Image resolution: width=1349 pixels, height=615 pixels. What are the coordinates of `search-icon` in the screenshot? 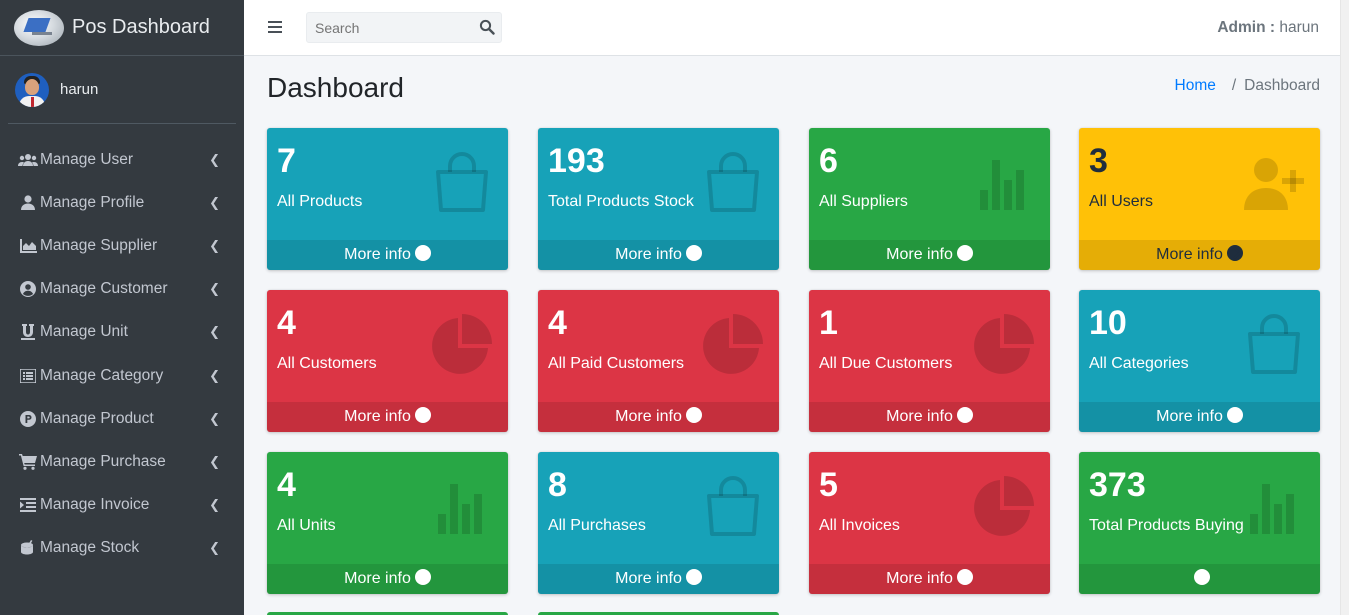 It's located at (487, 27).